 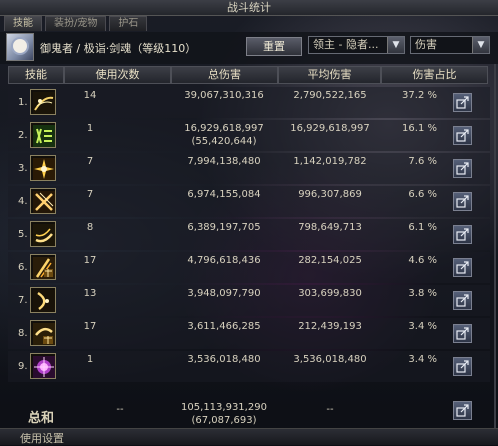 I want to click on uses-value: 17, so click(x=90, y=260).